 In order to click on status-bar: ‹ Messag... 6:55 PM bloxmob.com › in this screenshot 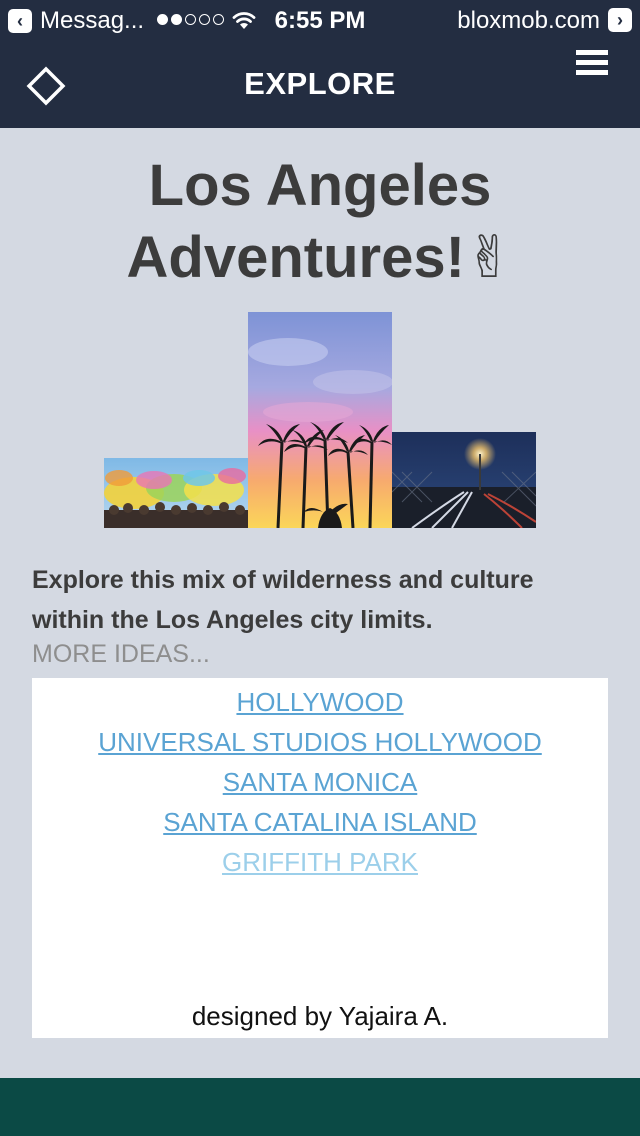, I will do `click(320, 20)`.